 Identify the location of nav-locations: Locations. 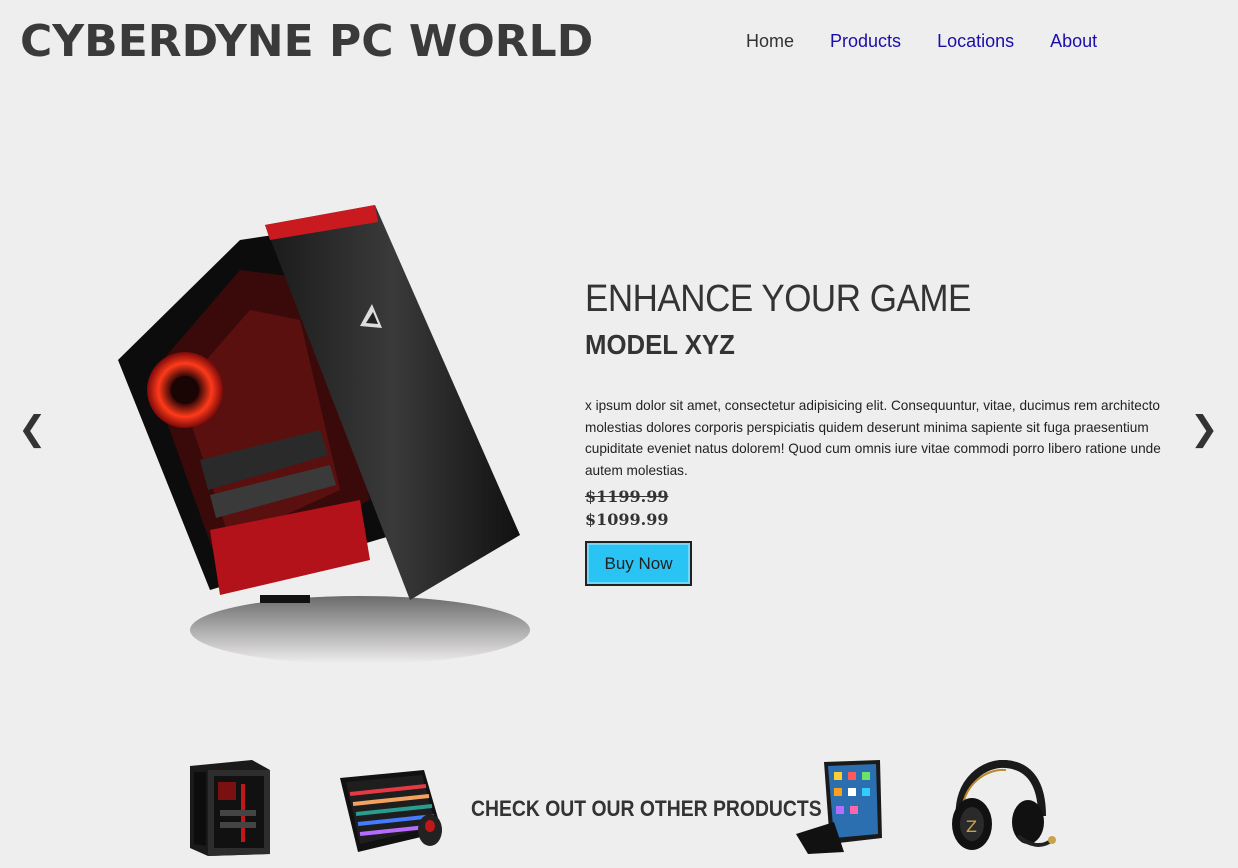
(975, 41).